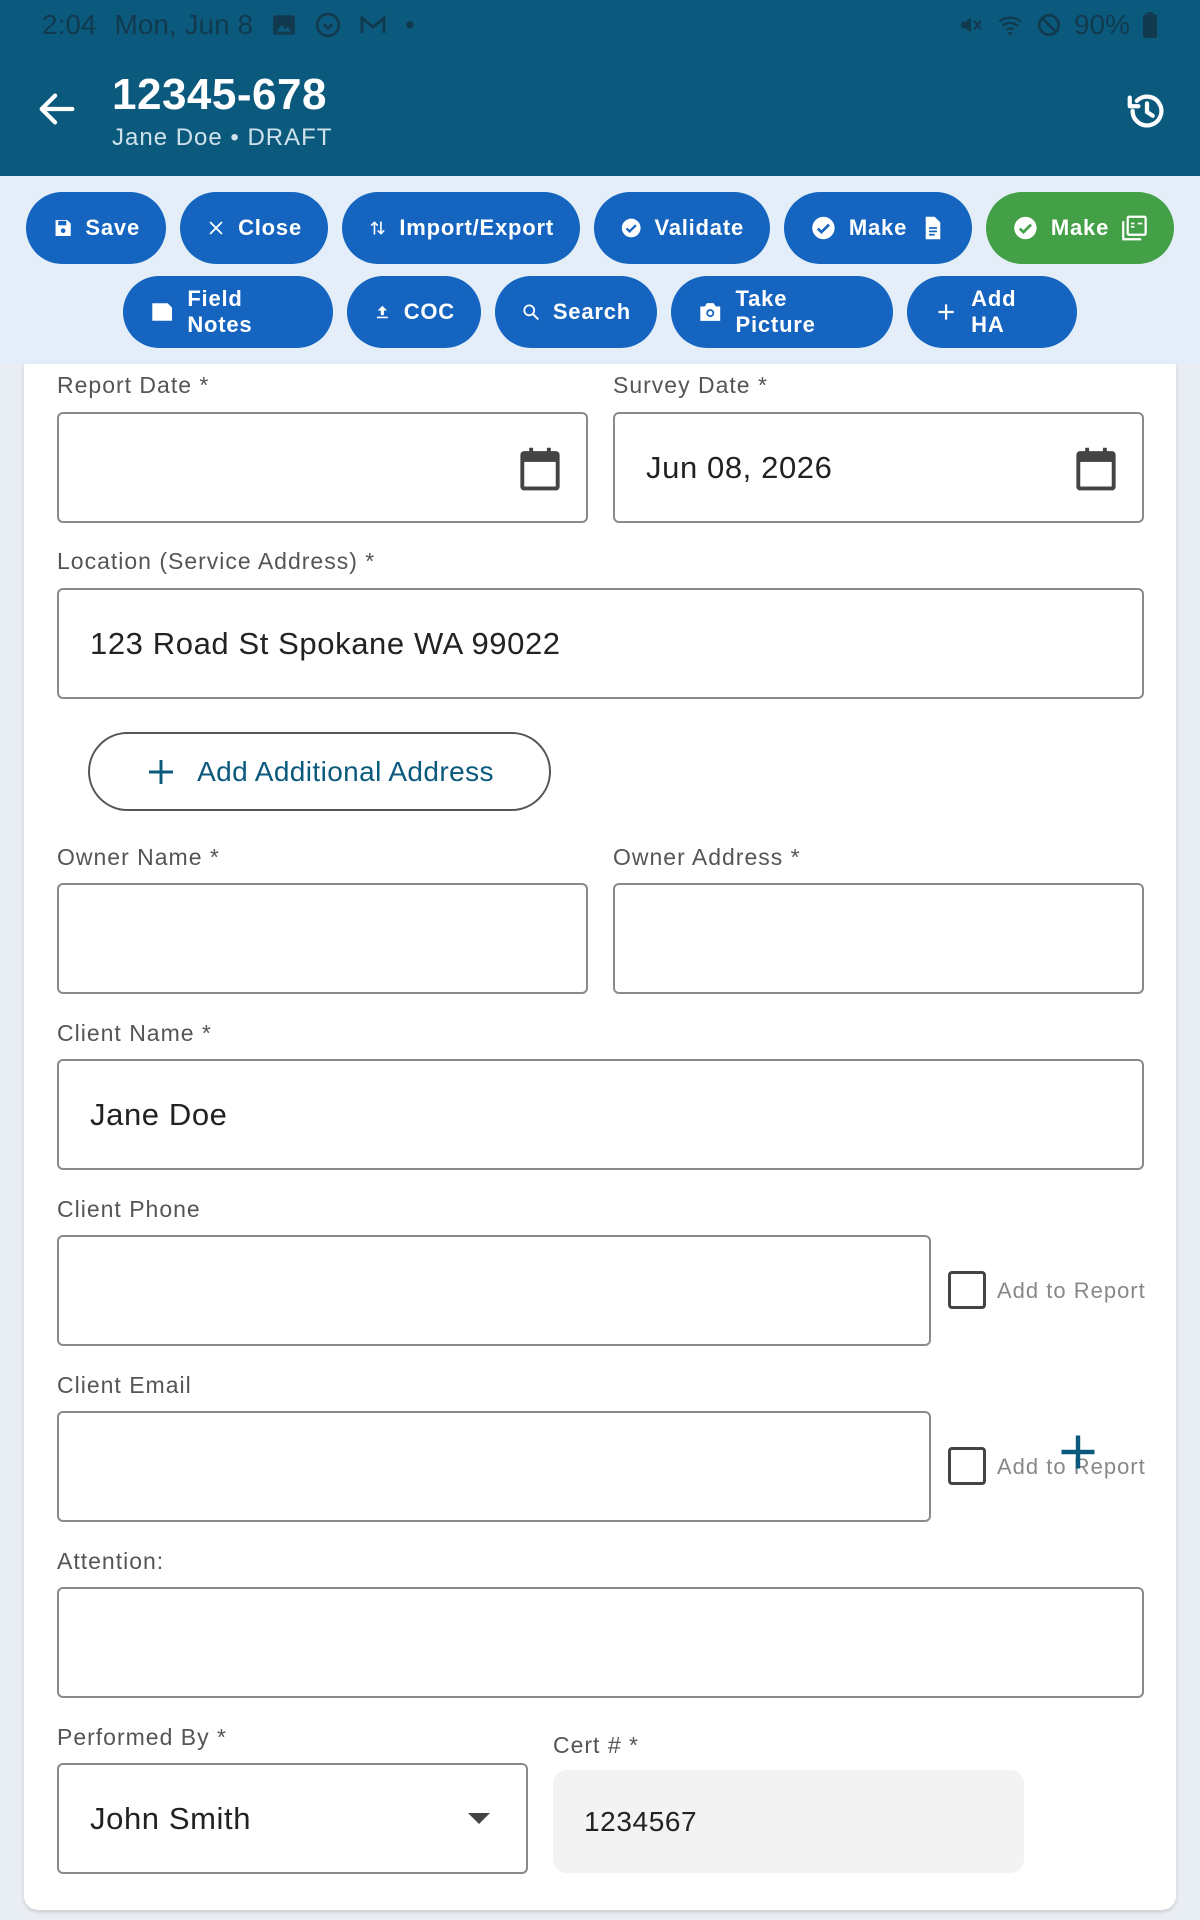  I want to click on attention-field, so click(600, 1642).